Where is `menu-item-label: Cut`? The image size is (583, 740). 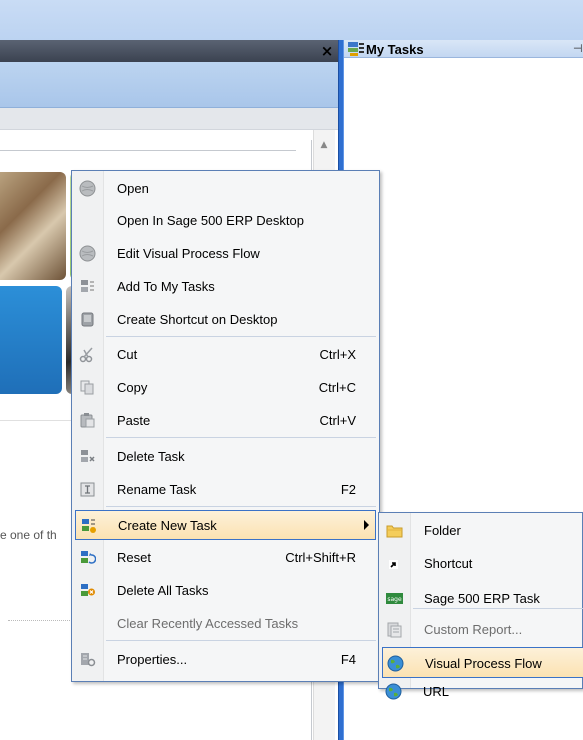 menu-item-label: Cut is located at coordinates (127, 354).